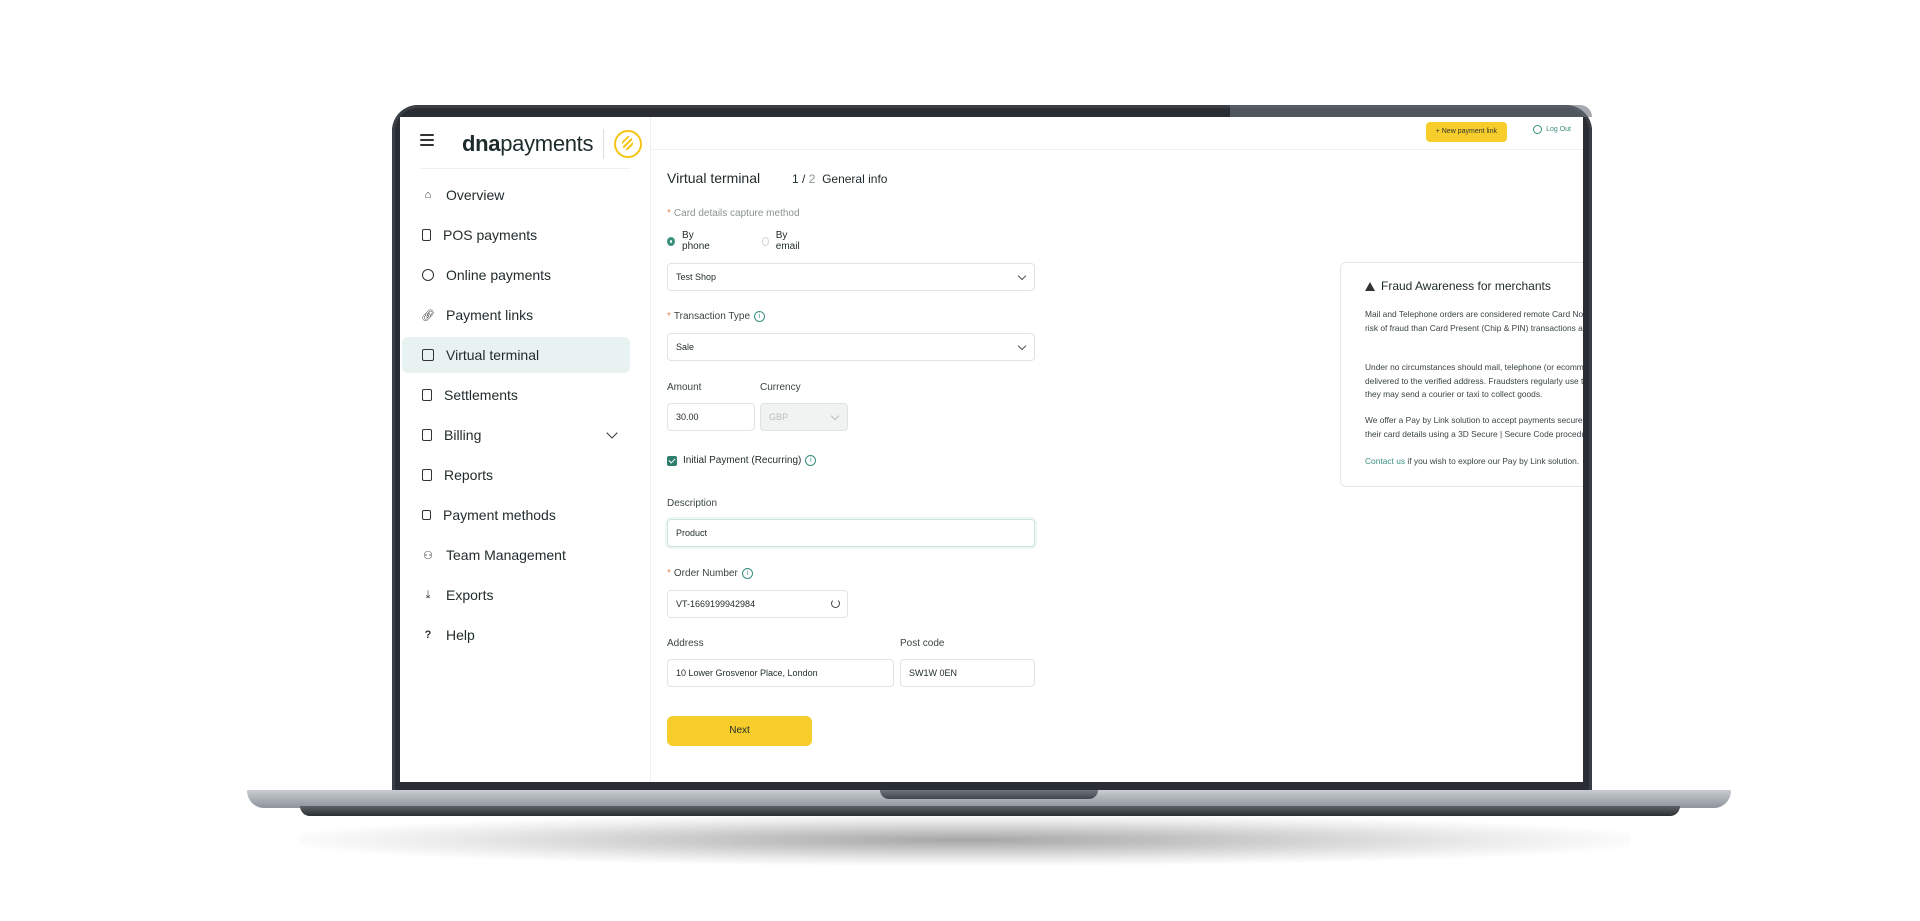  What do you see at coordinates (933, 673) in the screenshot?
I see `postcode-value: SW1W 0EN` at bounding box center [933, 673].